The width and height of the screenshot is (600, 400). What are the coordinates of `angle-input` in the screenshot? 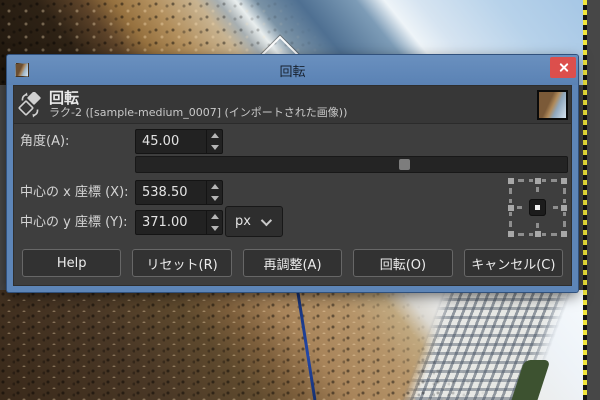 It's located at (171, 141).